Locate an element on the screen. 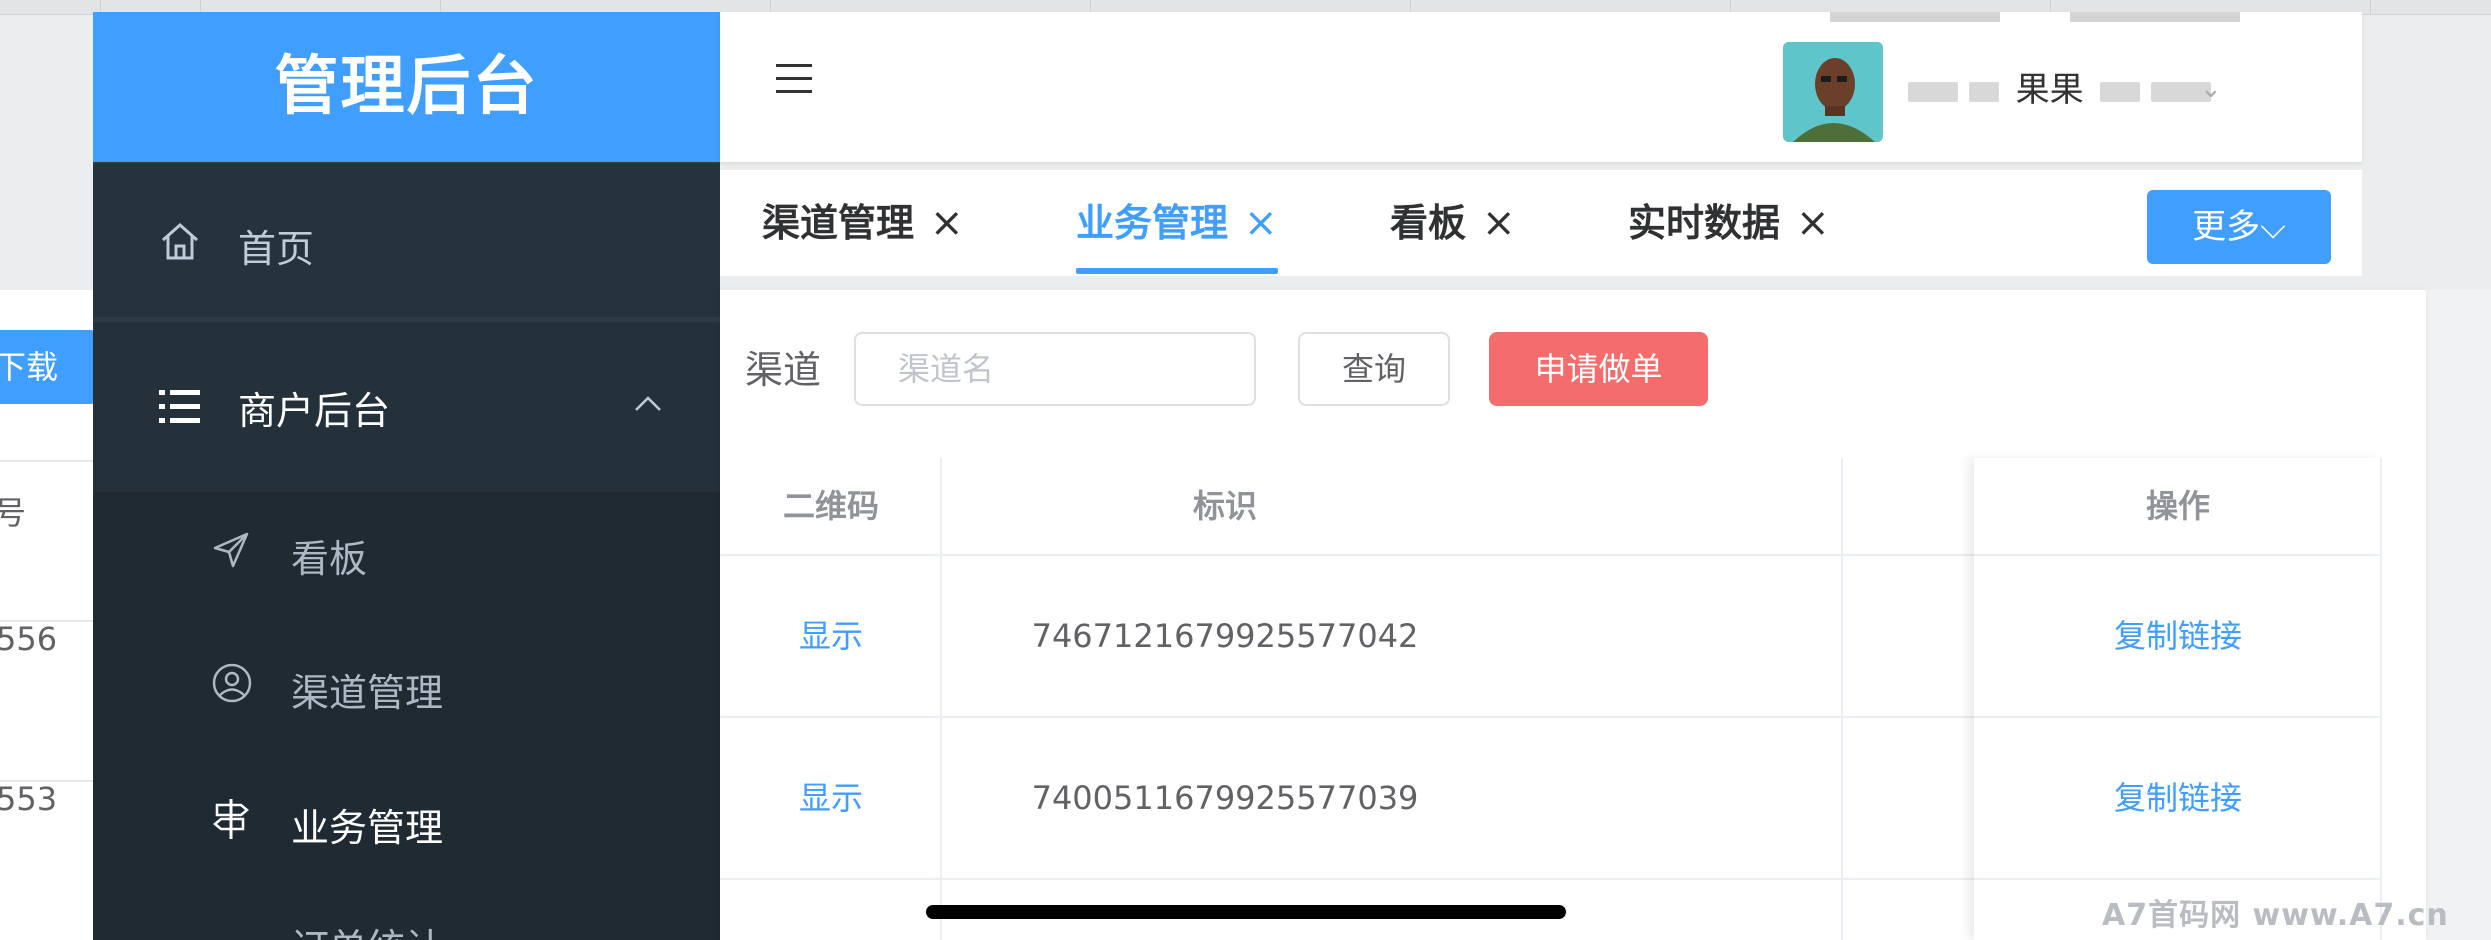 This screenshot has width=2491, height=940. page-edge is located at coordinates (2458, 615).